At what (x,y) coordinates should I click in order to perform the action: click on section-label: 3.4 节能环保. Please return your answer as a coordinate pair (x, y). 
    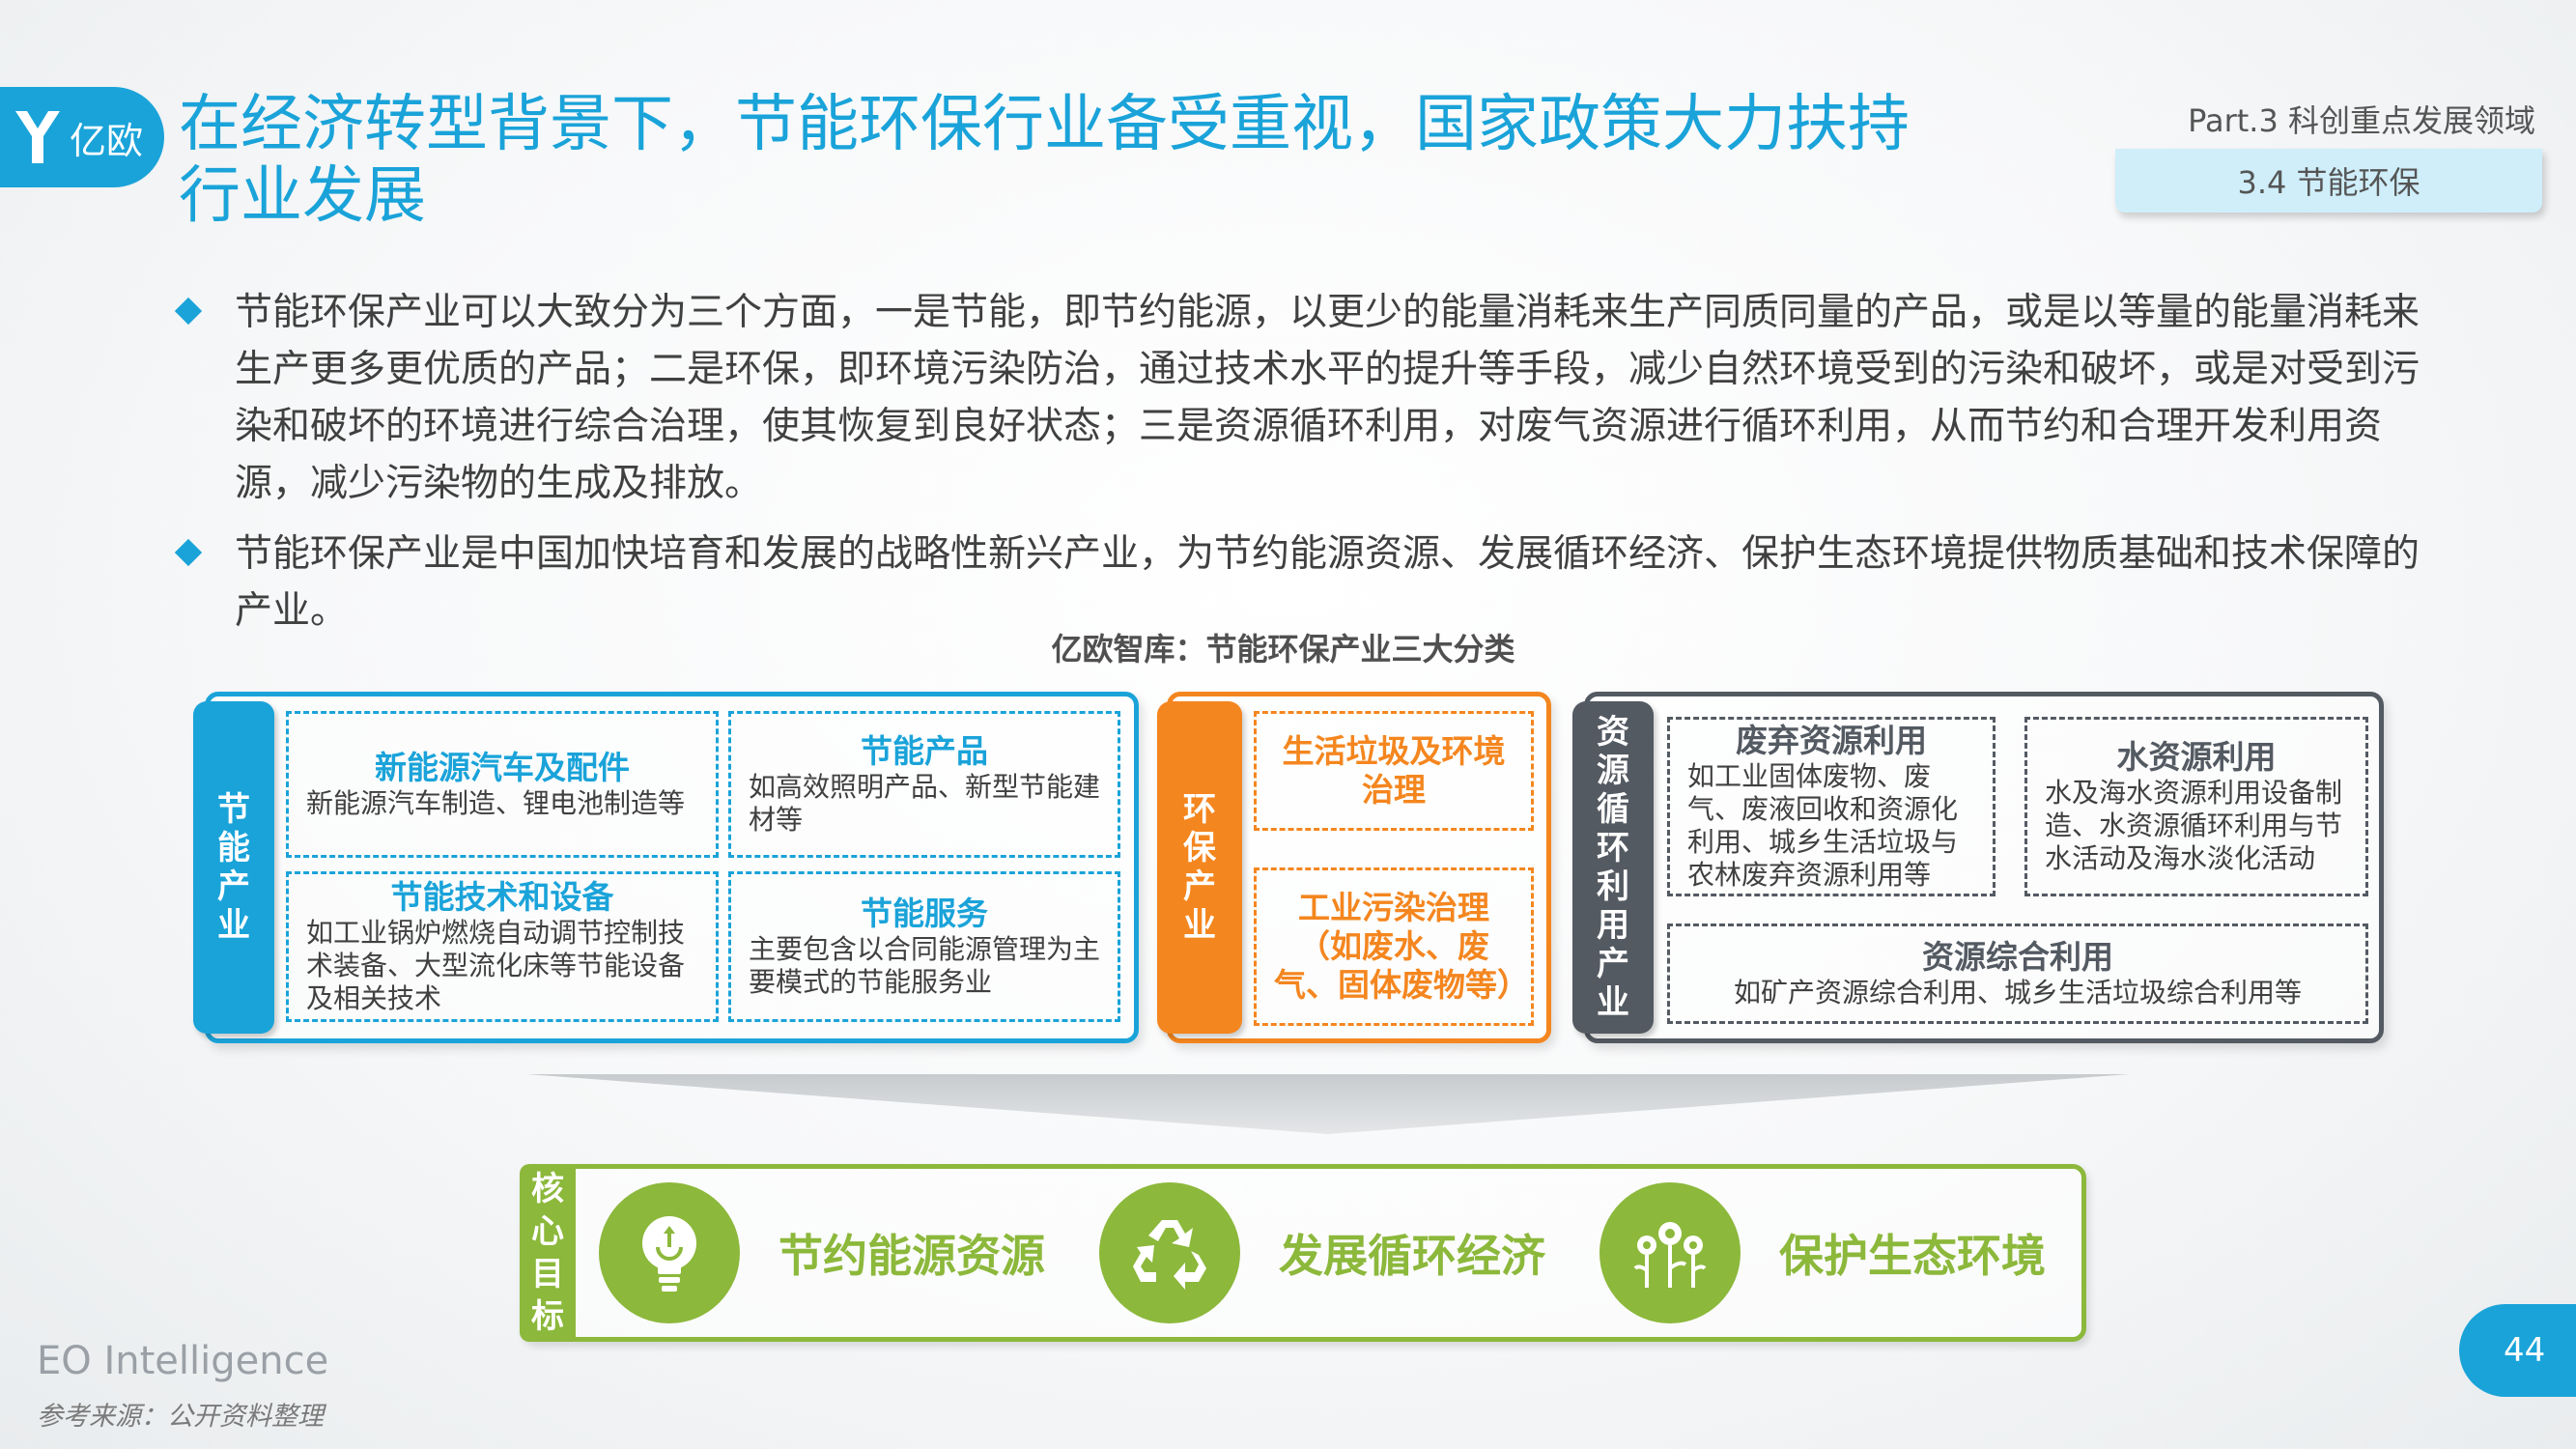
    Looking at the image, I should click on (2328, 182).